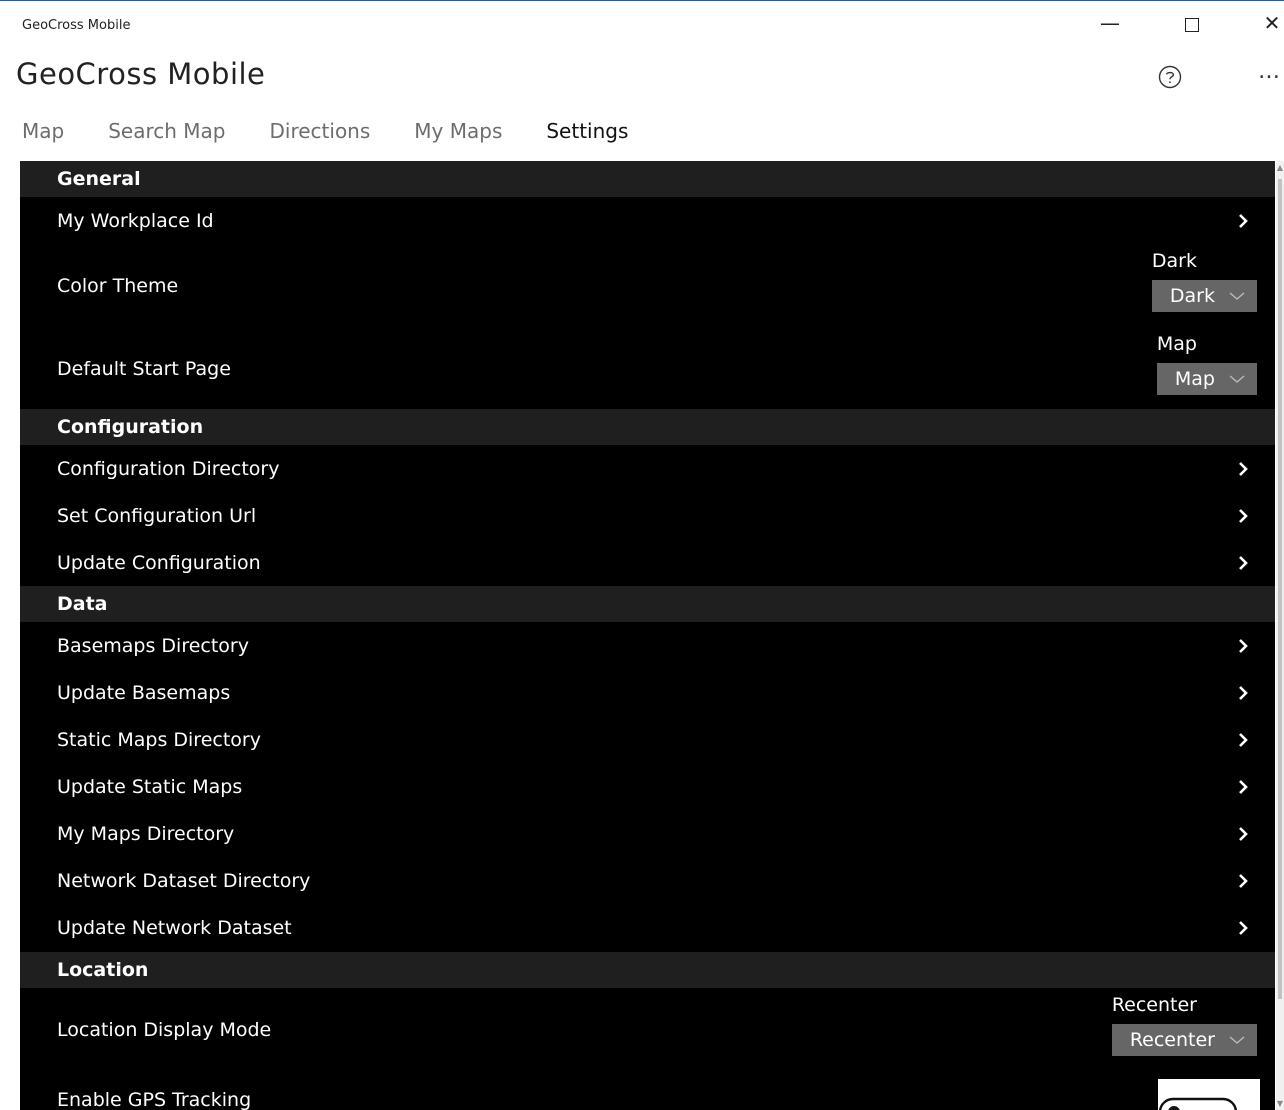 The width and height of the screenshot is (1284, 1110). What do you see at coordinates (159, 562) in the screenshot?
I see `setting-label: Update Configuration` at bounding box center [159, 562].